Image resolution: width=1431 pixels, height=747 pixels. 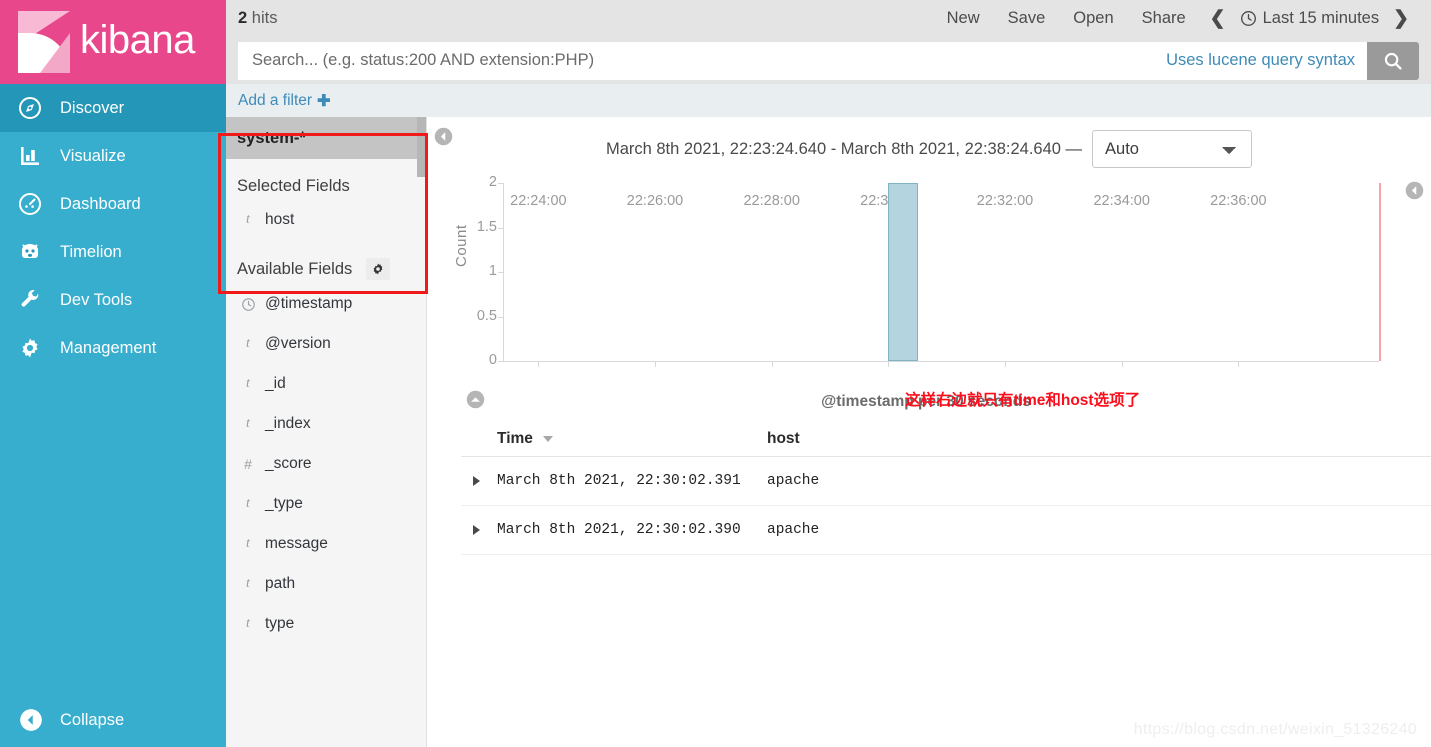 What do you see at coordinates (295, 268) in the screenshot?
I see `available-fields-label: Available Fields` at bounding box center [295, 268].